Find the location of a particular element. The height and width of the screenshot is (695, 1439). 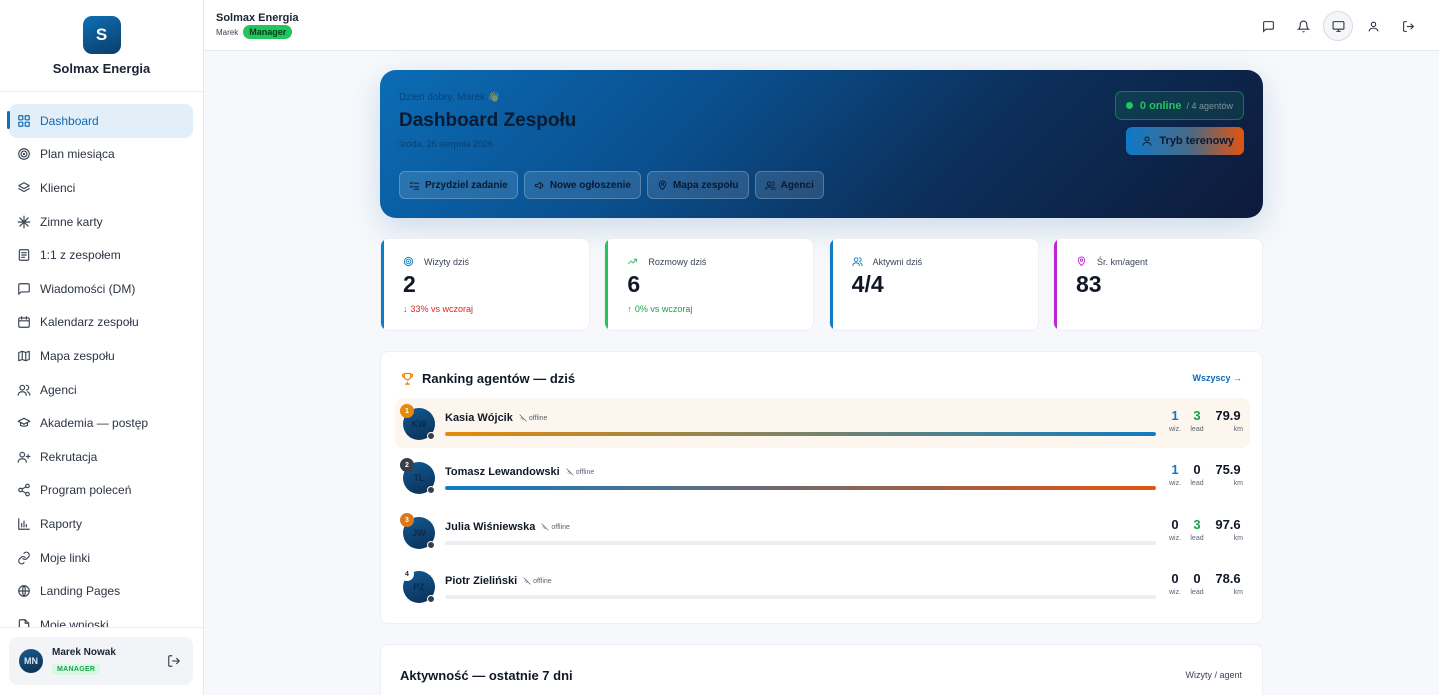

activity-meta: Wizyty / agent is located at coordinates (1213, 675).